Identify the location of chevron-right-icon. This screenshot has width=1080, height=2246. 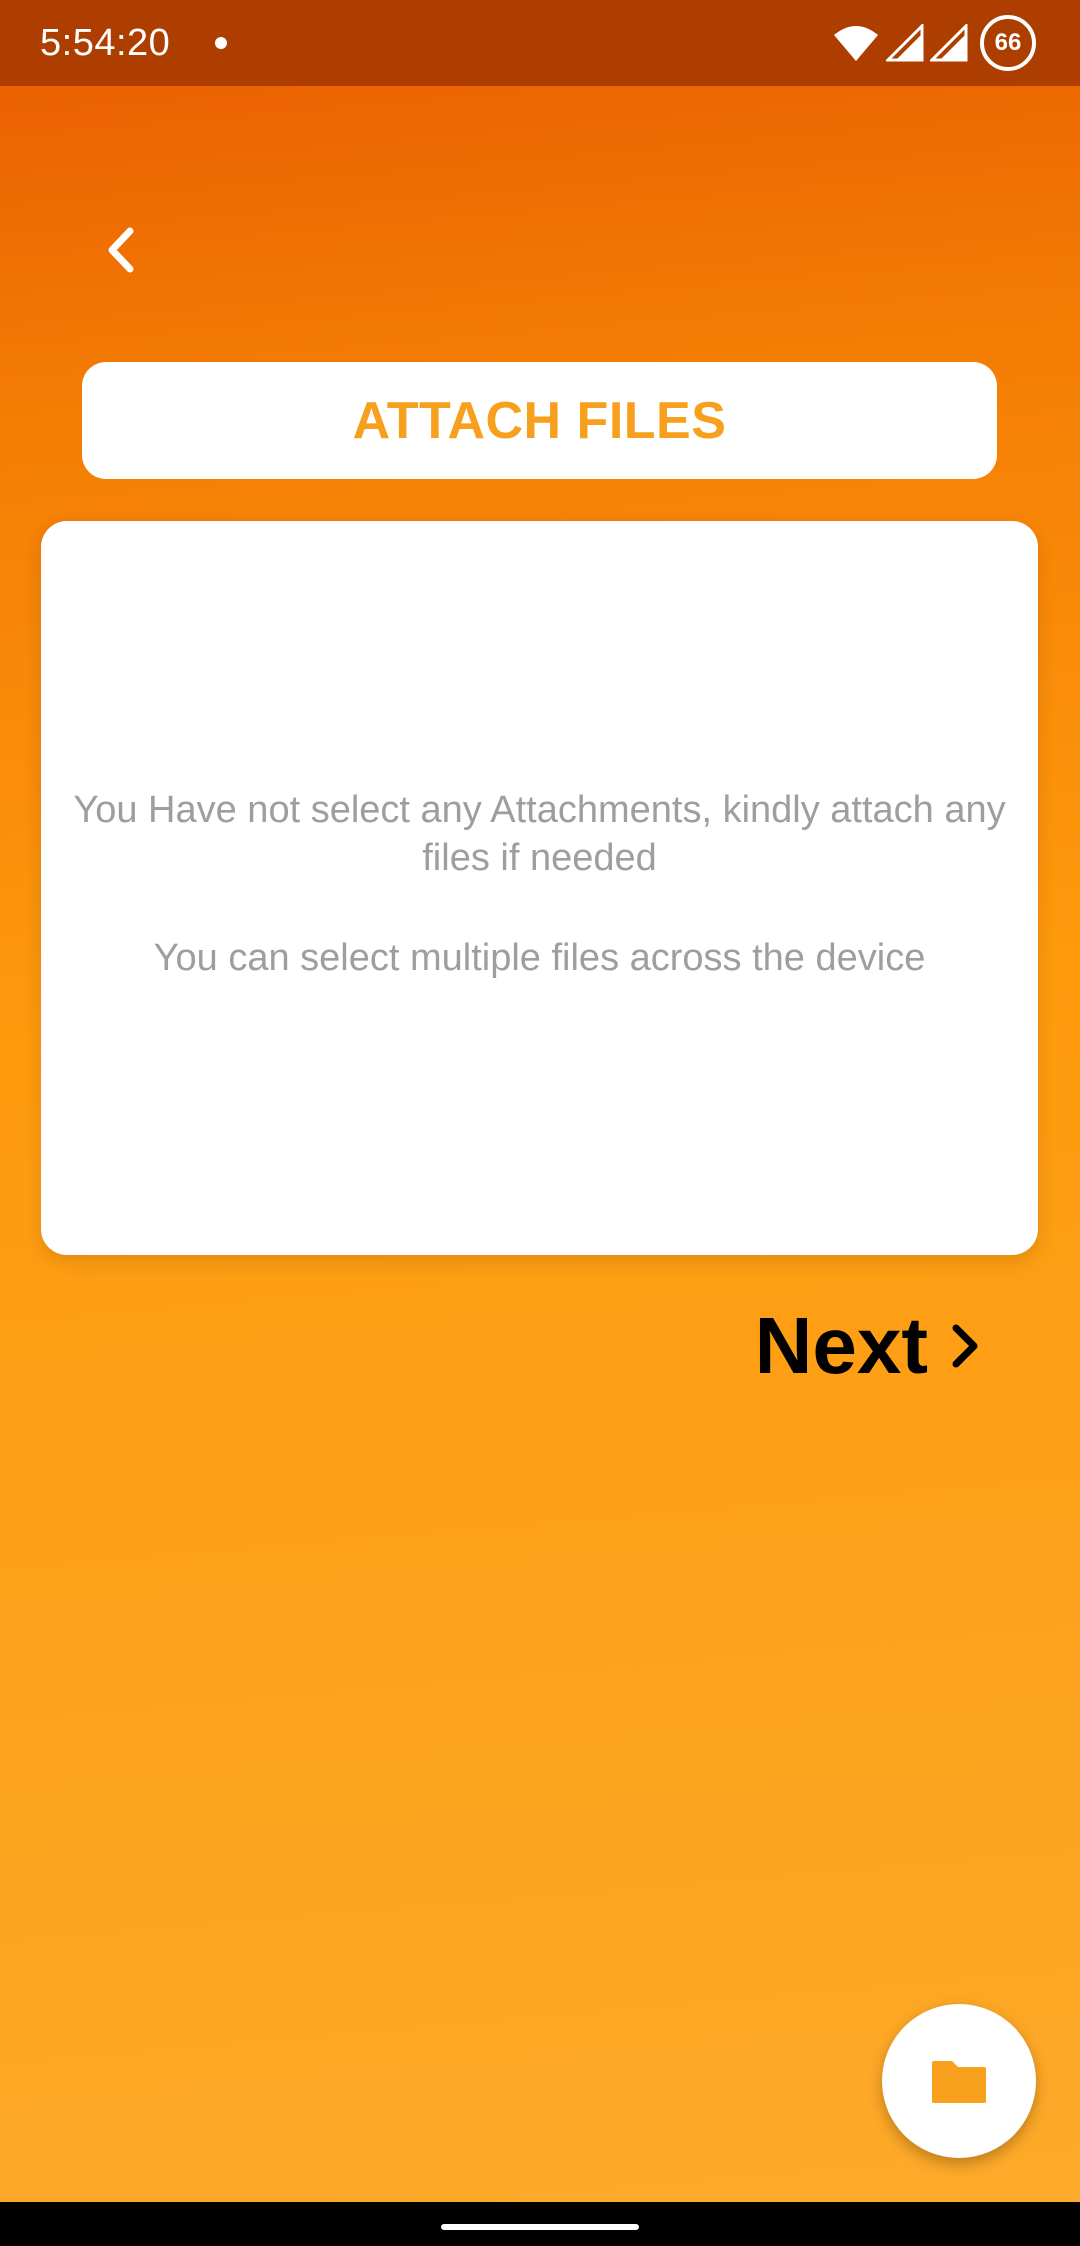
(965, 1346).